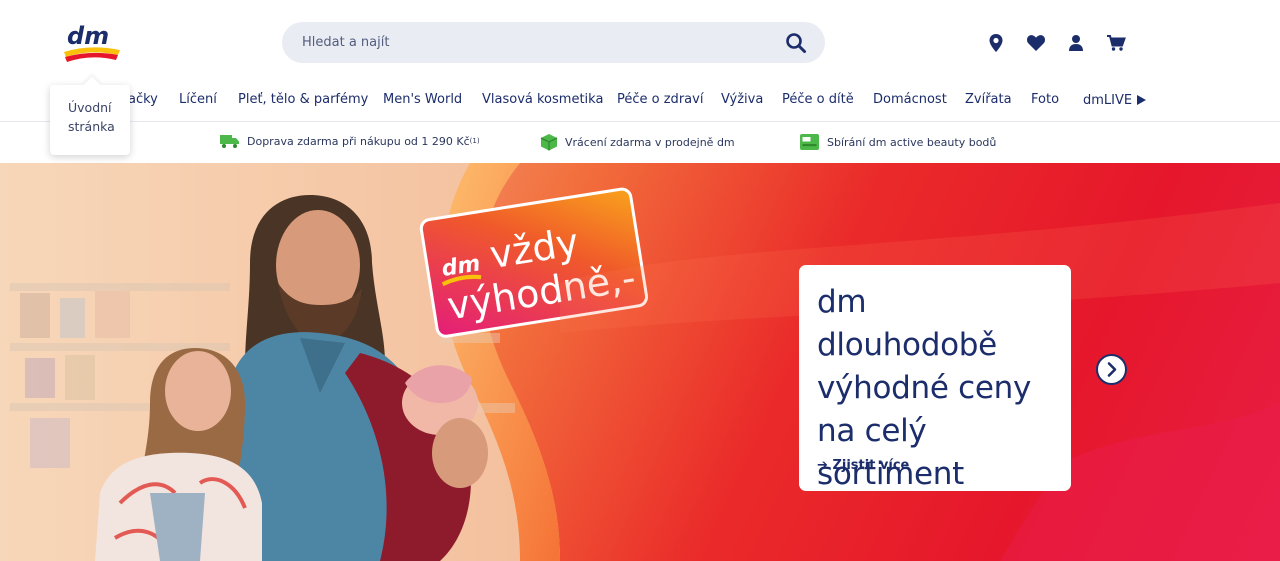 This screenshot has width=1280, height=561. Describe the element at coordinates (871, 465) in the screenshot. I see `learn-more-label: Zjistit více` at that location.